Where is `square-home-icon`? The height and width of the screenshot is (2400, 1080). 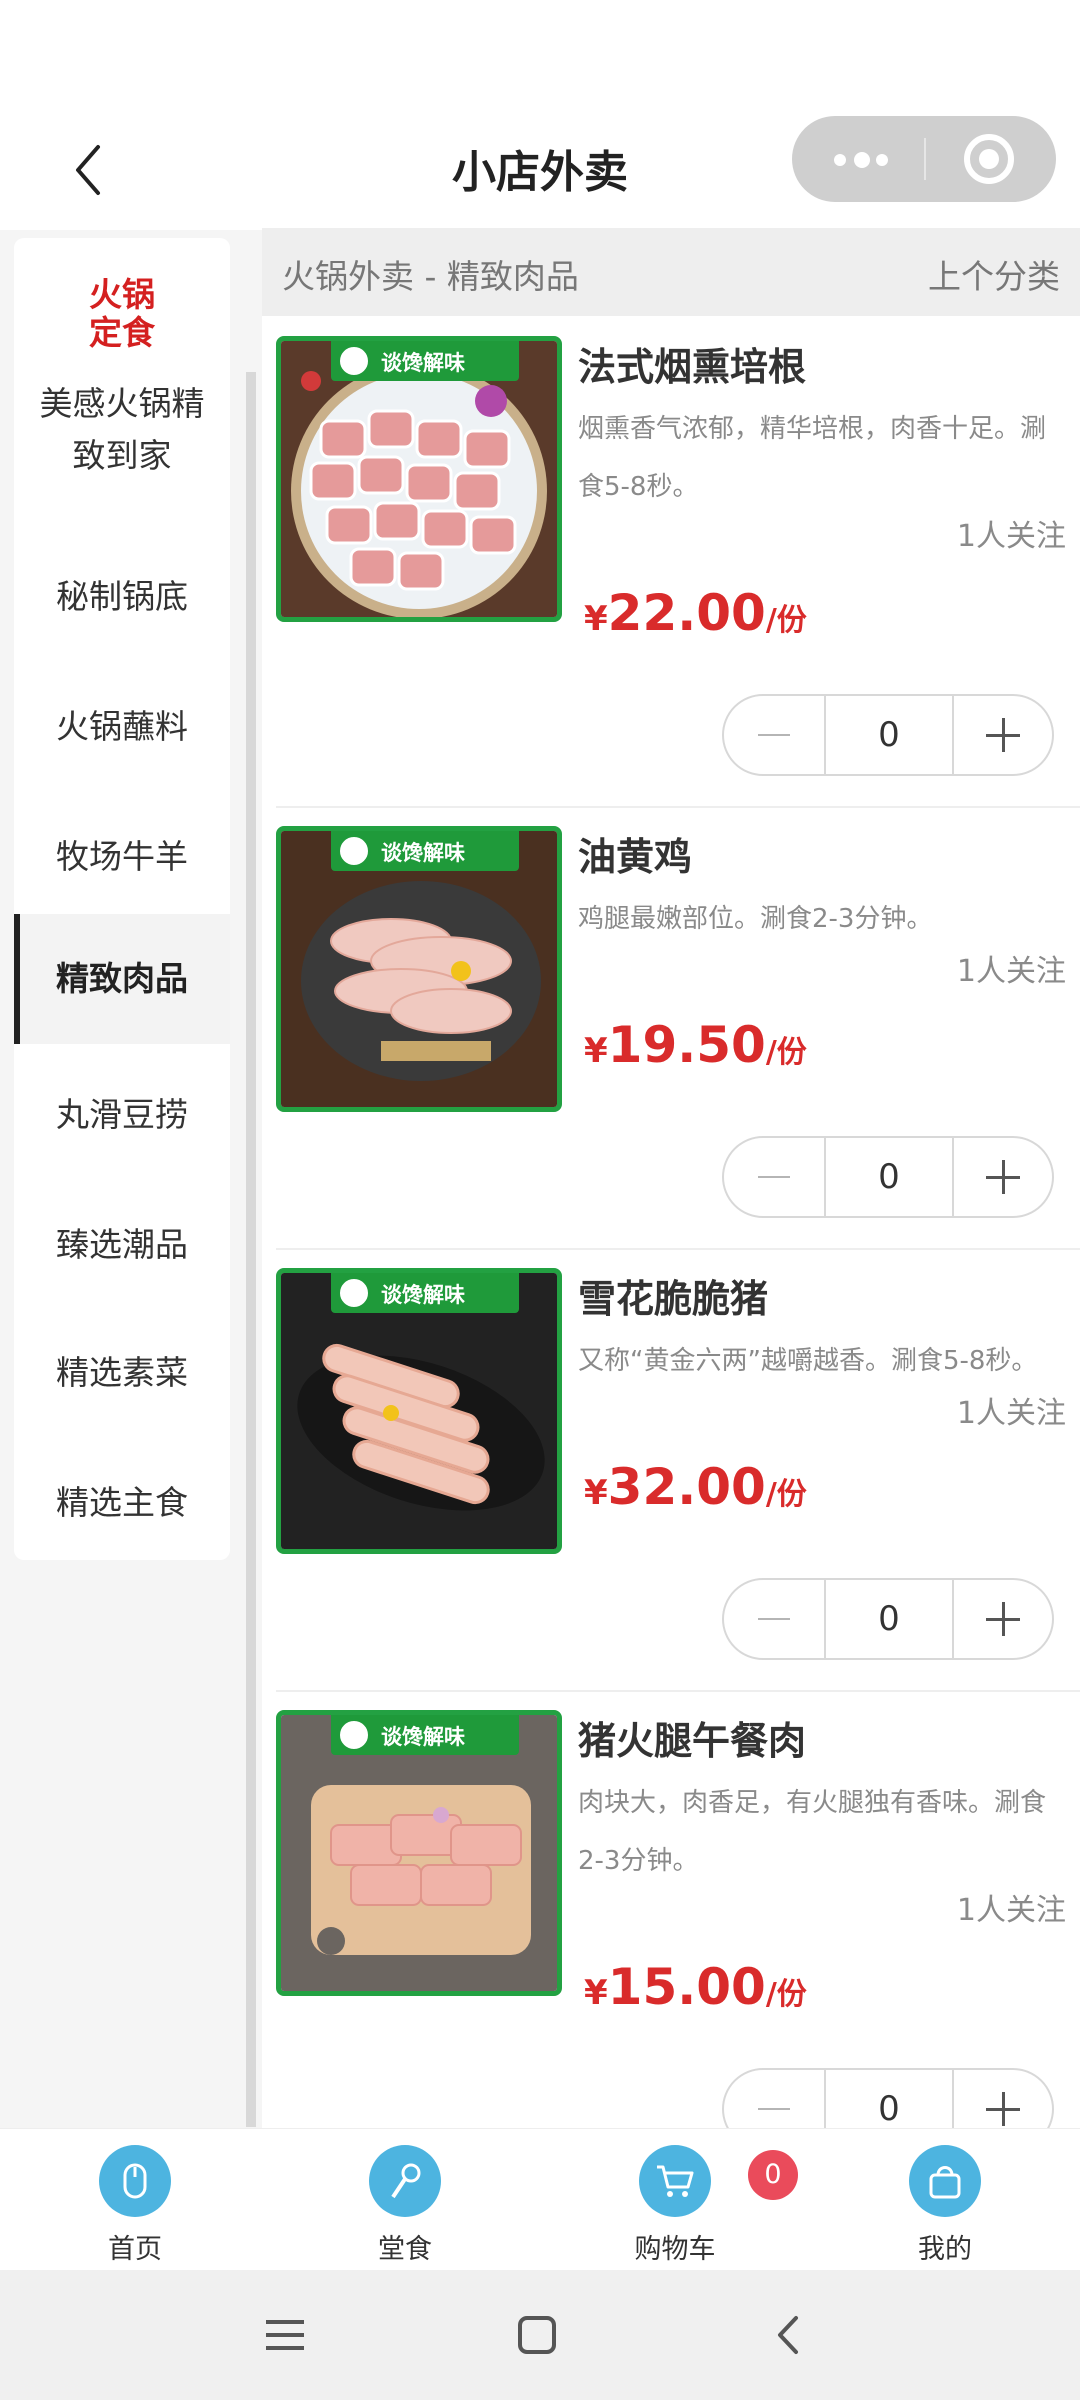 square-home-icon is located at coordinates (537, 2335).